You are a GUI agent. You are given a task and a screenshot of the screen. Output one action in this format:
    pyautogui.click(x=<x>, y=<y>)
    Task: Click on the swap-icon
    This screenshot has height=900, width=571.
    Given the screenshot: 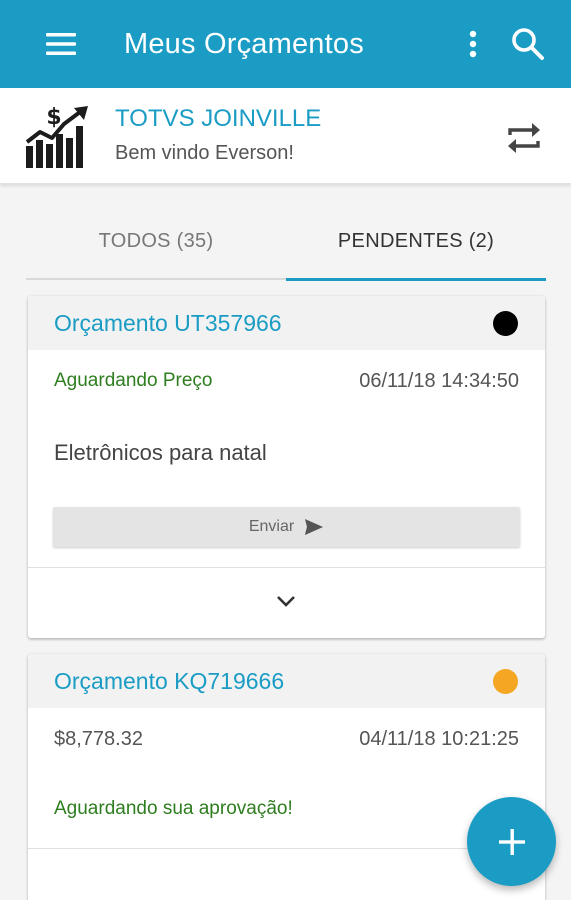 What is the action you would take?
    pyautogui.click(x=524, y=138)
    